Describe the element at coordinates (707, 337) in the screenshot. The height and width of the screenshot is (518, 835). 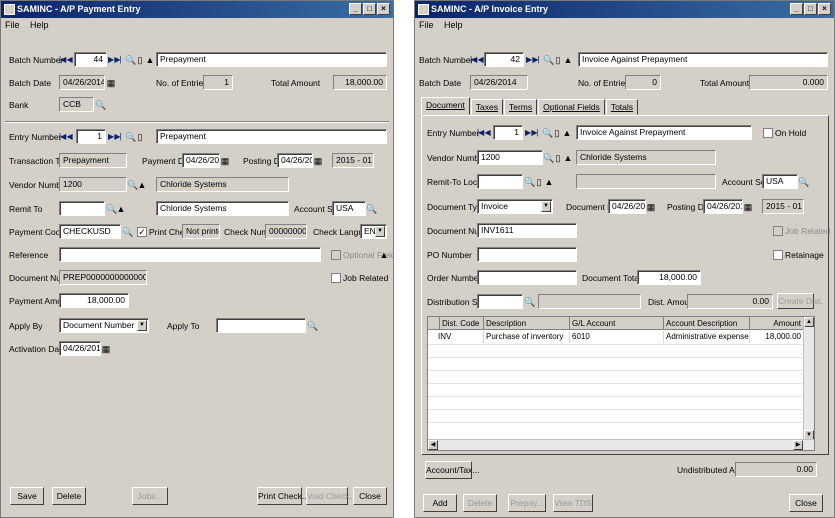
I see `row-account-description: Administrative expenses` at that location.